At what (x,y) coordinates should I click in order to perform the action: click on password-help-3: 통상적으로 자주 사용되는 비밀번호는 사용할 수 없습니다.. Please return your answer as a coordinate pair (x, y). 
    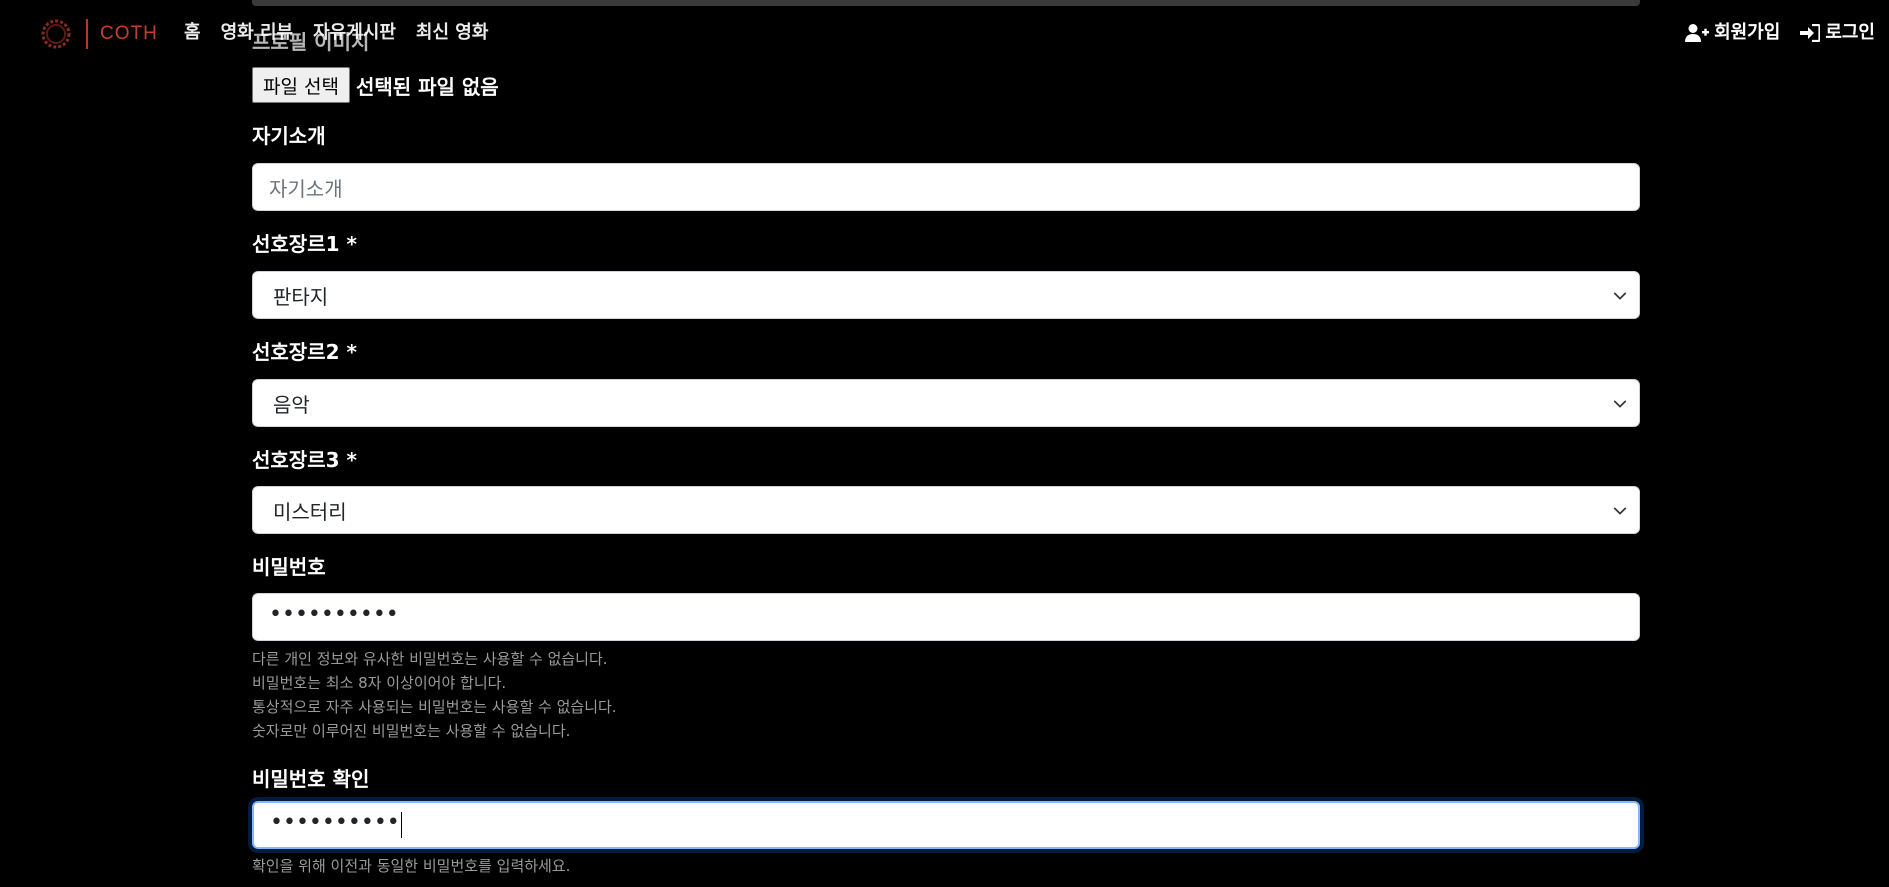
    Looking at the image, I should click on (434, 707).